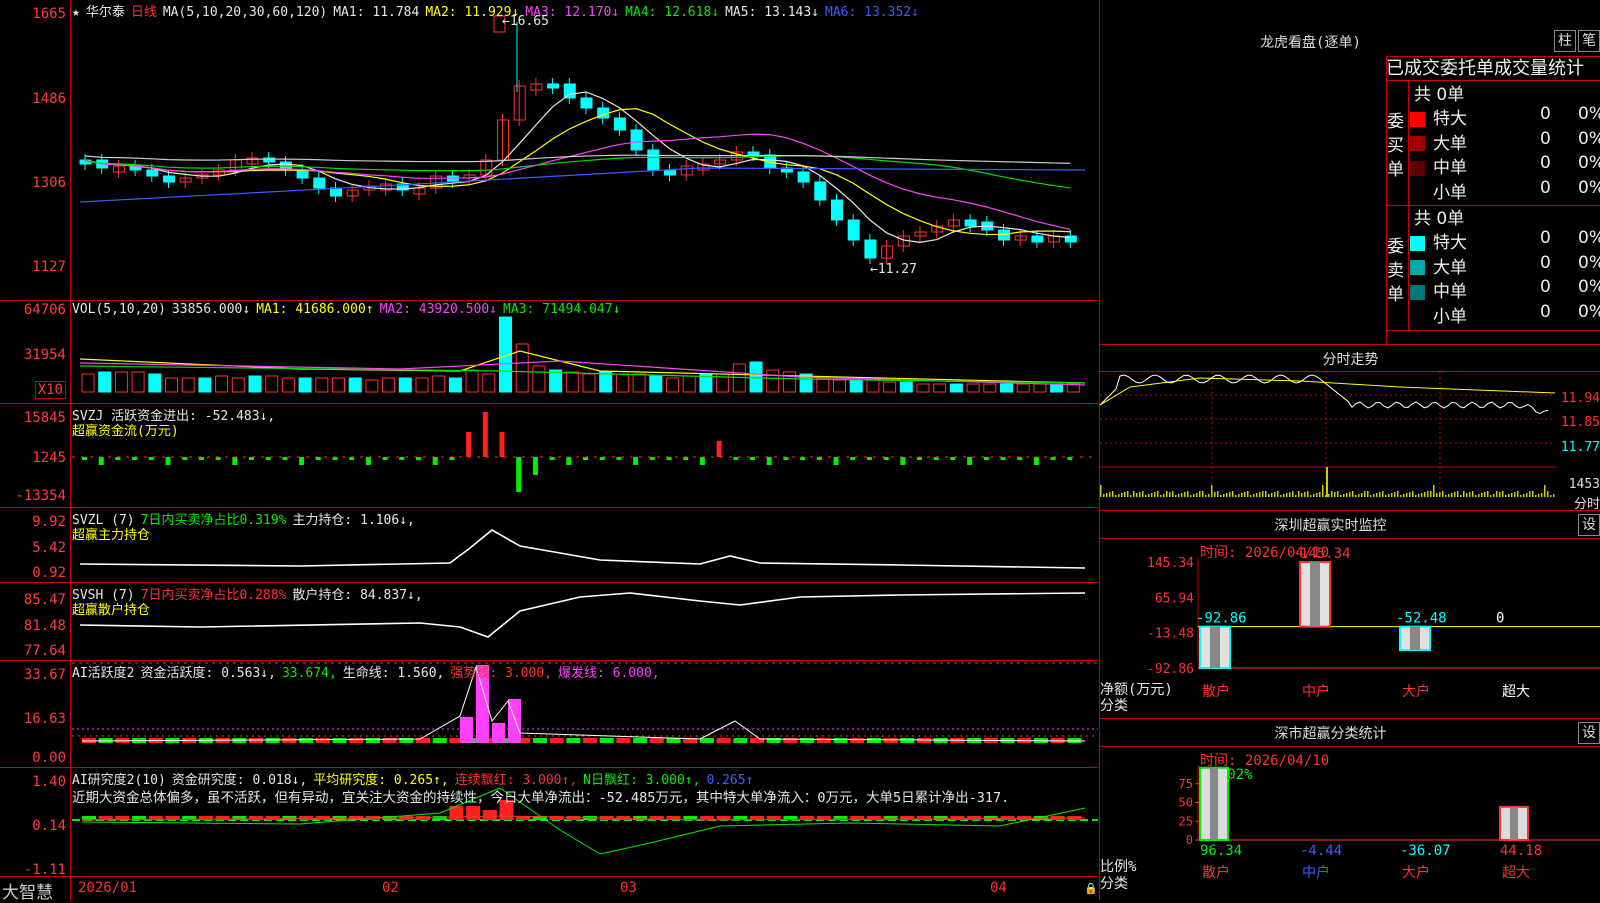  What do you see at coordinates (119, 309) in the screenshot?
I see `vol-params: VOL(5,10,20)` at bounding box center [119, 309].